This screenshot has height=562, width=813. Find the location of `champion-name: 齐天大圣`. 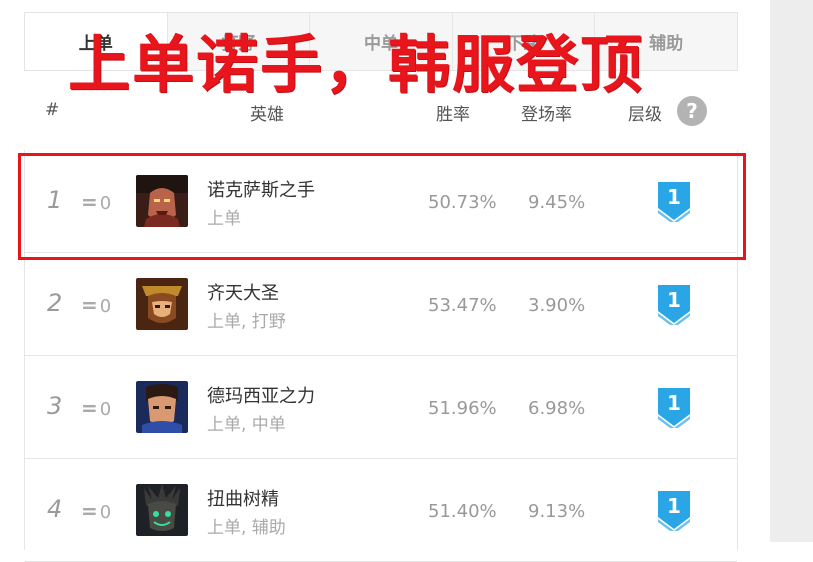

champion-name: 齐天大圣 is located at coordinates (243, 292).